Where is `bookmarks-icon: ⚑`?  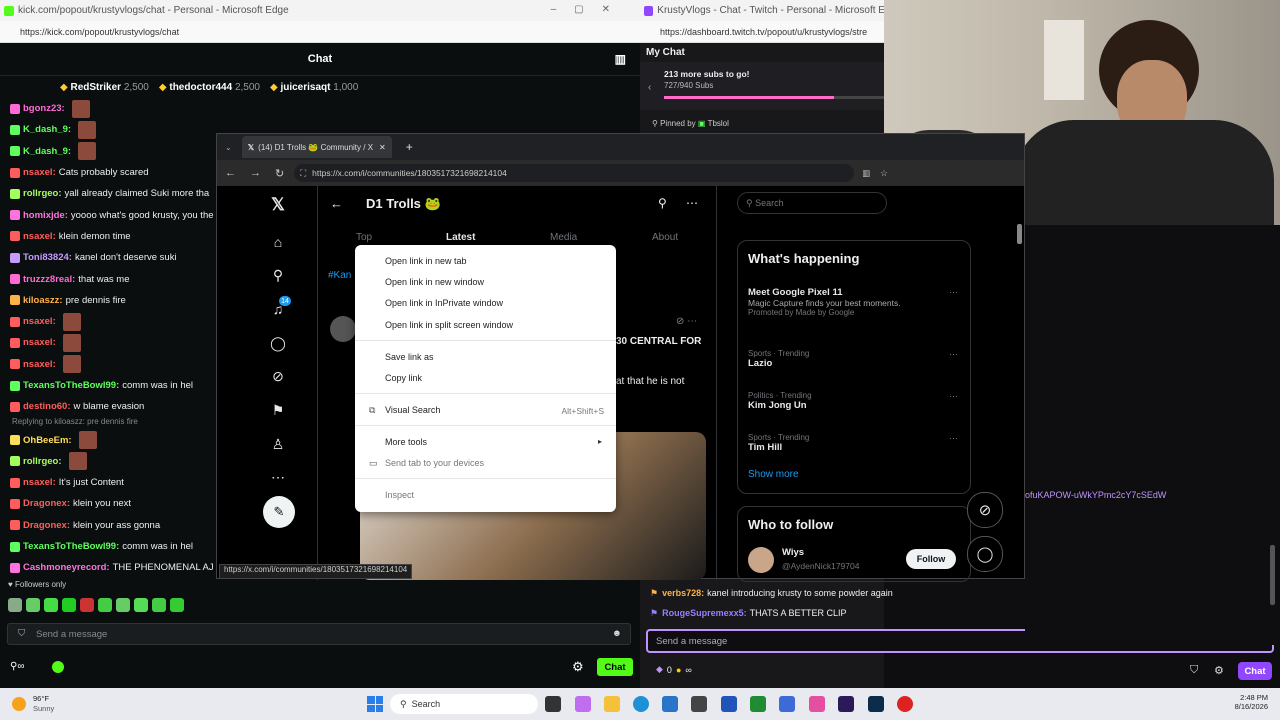
bookmarks-icon: ⚑ is located at coordinates (278, 410).